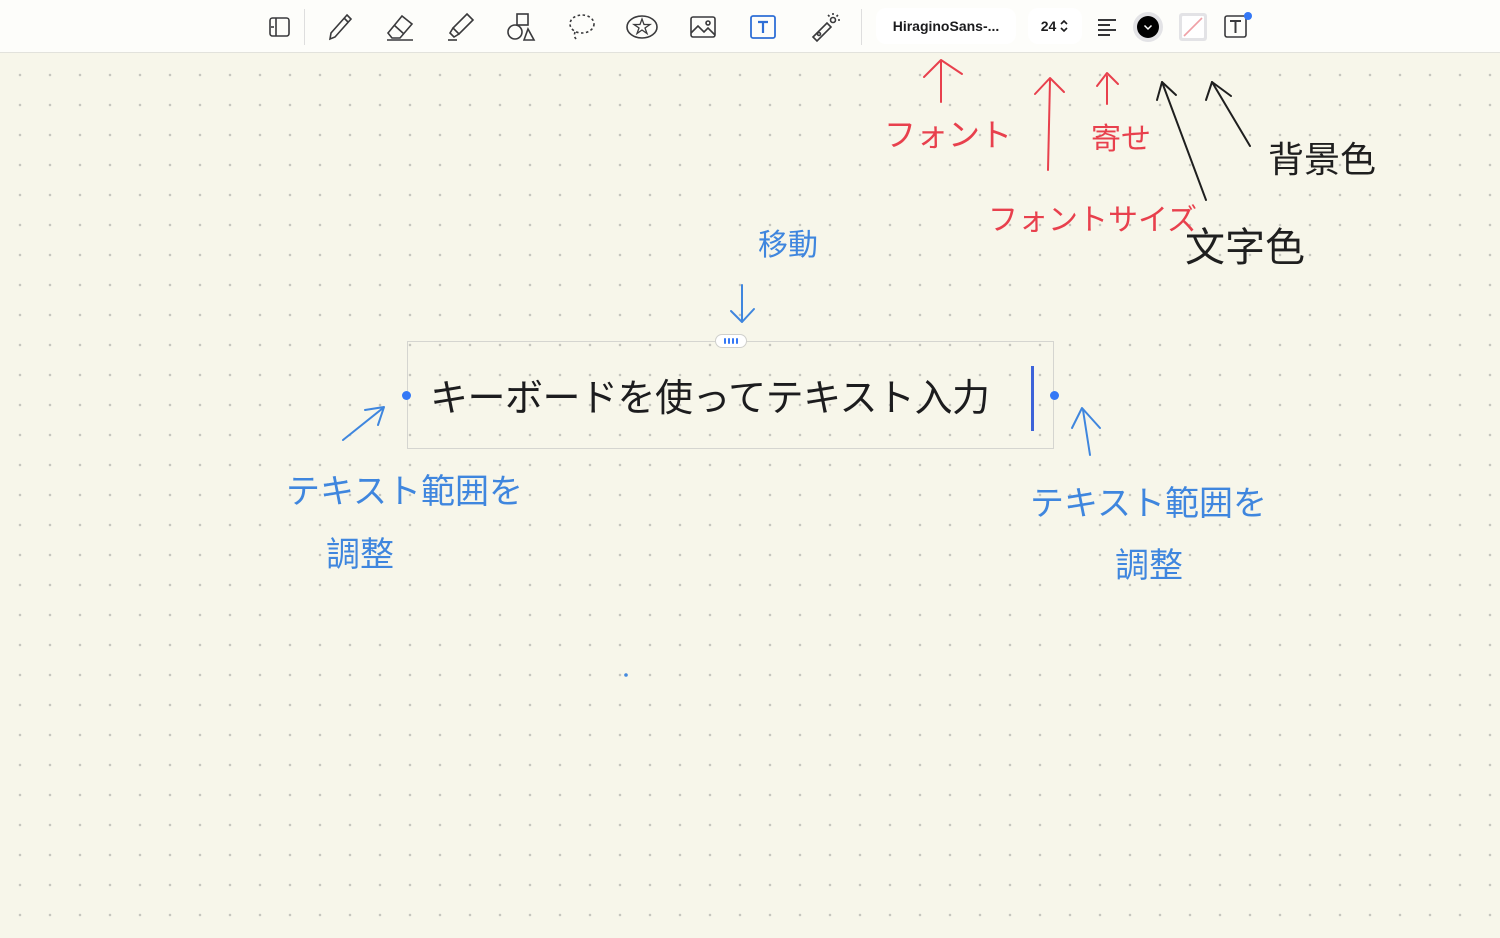 The width and height of the screenshot is (1500, 938). I want to click on sidebar-toggle-icon, so click(279, 27).